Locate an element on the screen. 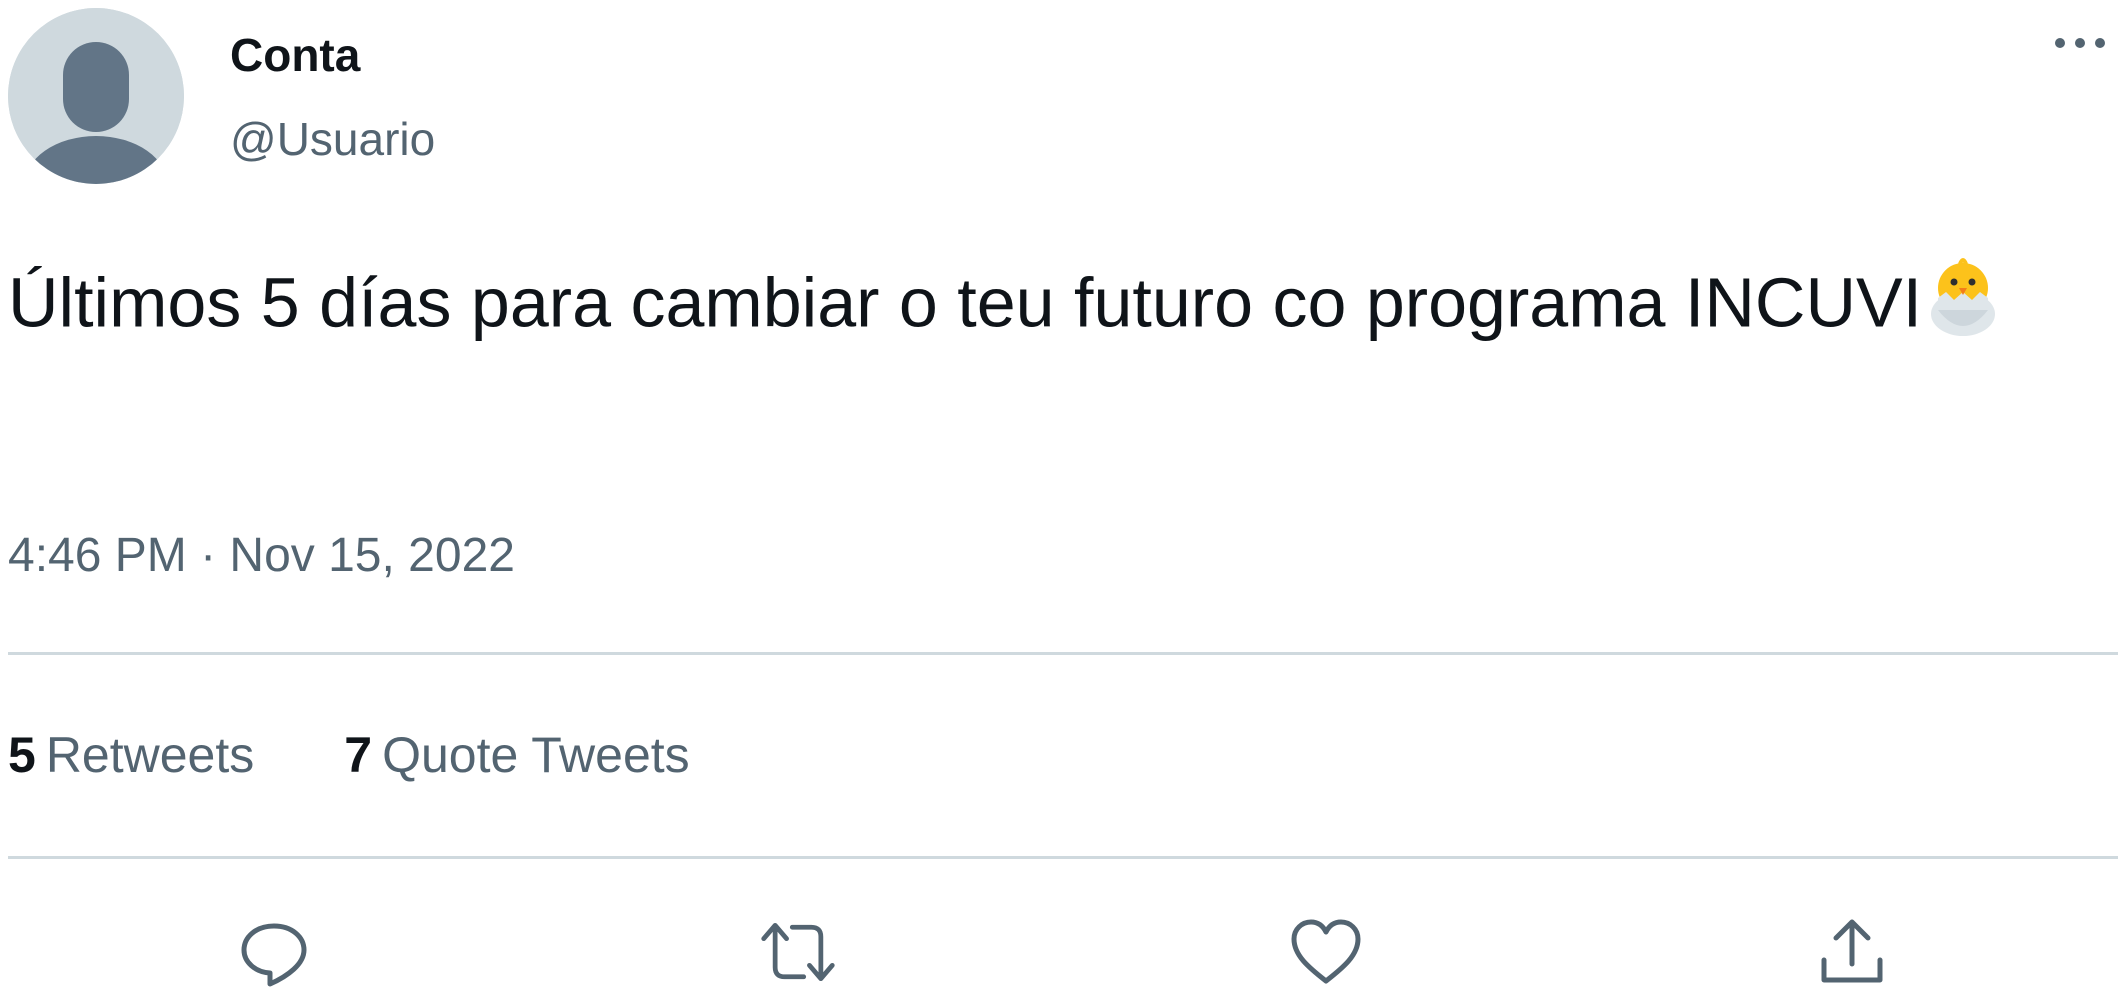 This screenshot has height=993, width=2125. reply-button is located at coordinates (274, 952).